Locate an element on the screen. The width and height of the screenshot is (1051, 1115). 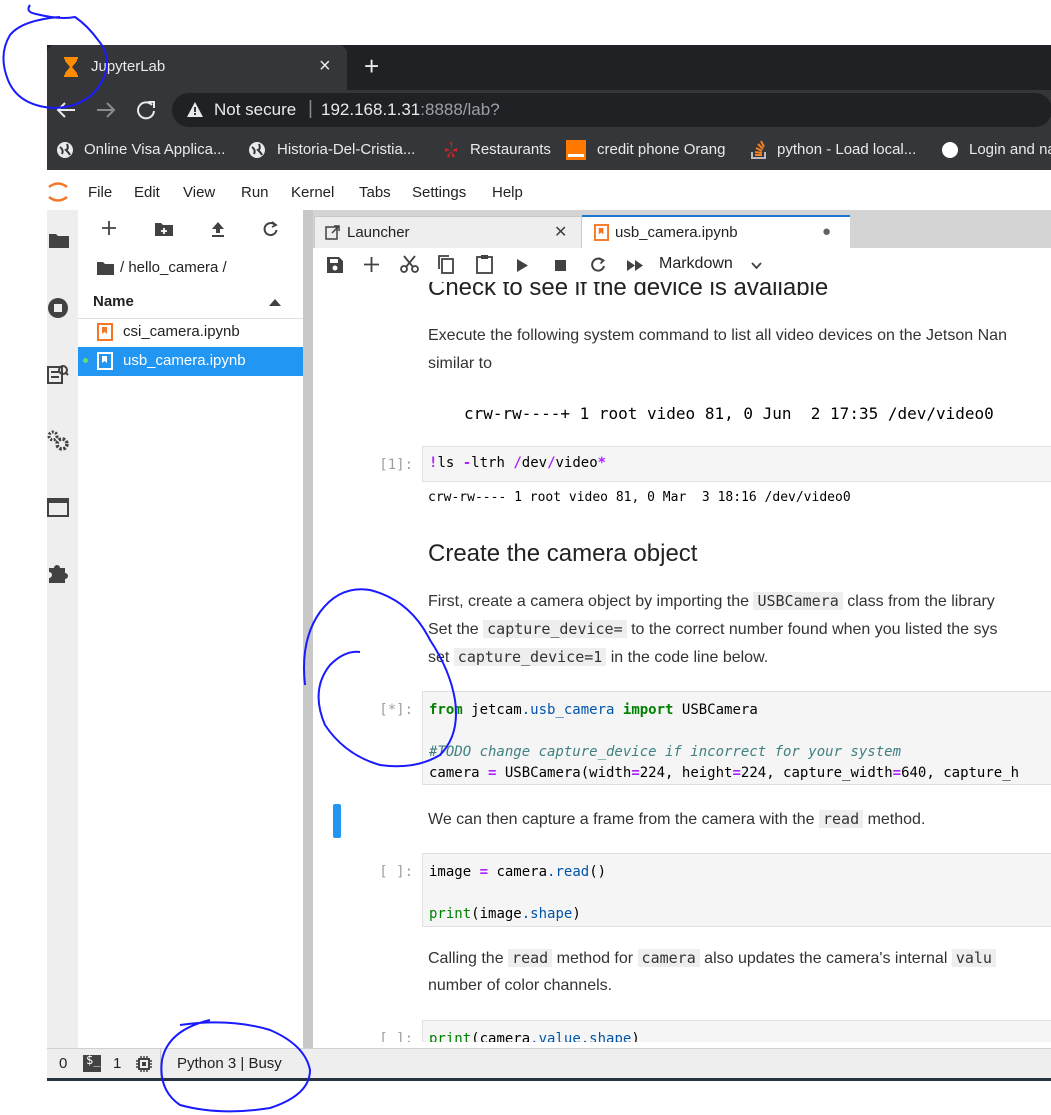
url-text: 192.168.1.31:8888/lab? is located at coordinates (410, 110).